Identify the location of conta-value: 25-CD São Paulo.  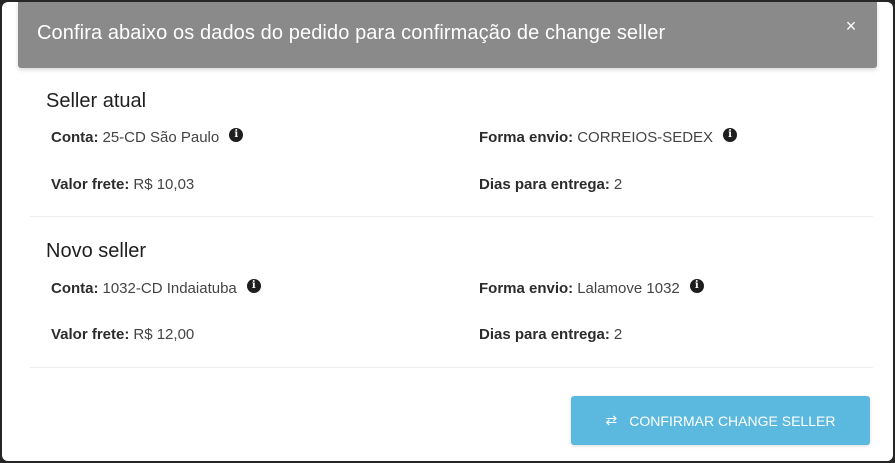
(161, 137).